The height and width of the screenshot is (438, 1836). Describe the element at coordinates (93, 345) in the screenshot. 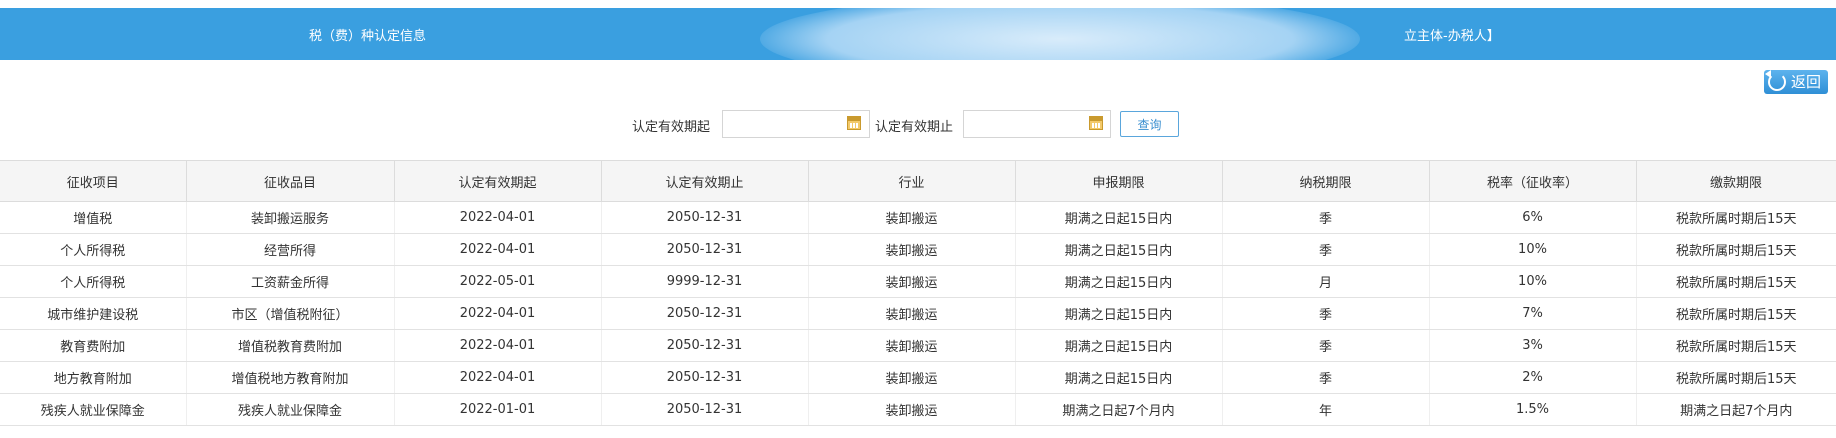

I see `table-cell: 教育费附加` at that location.